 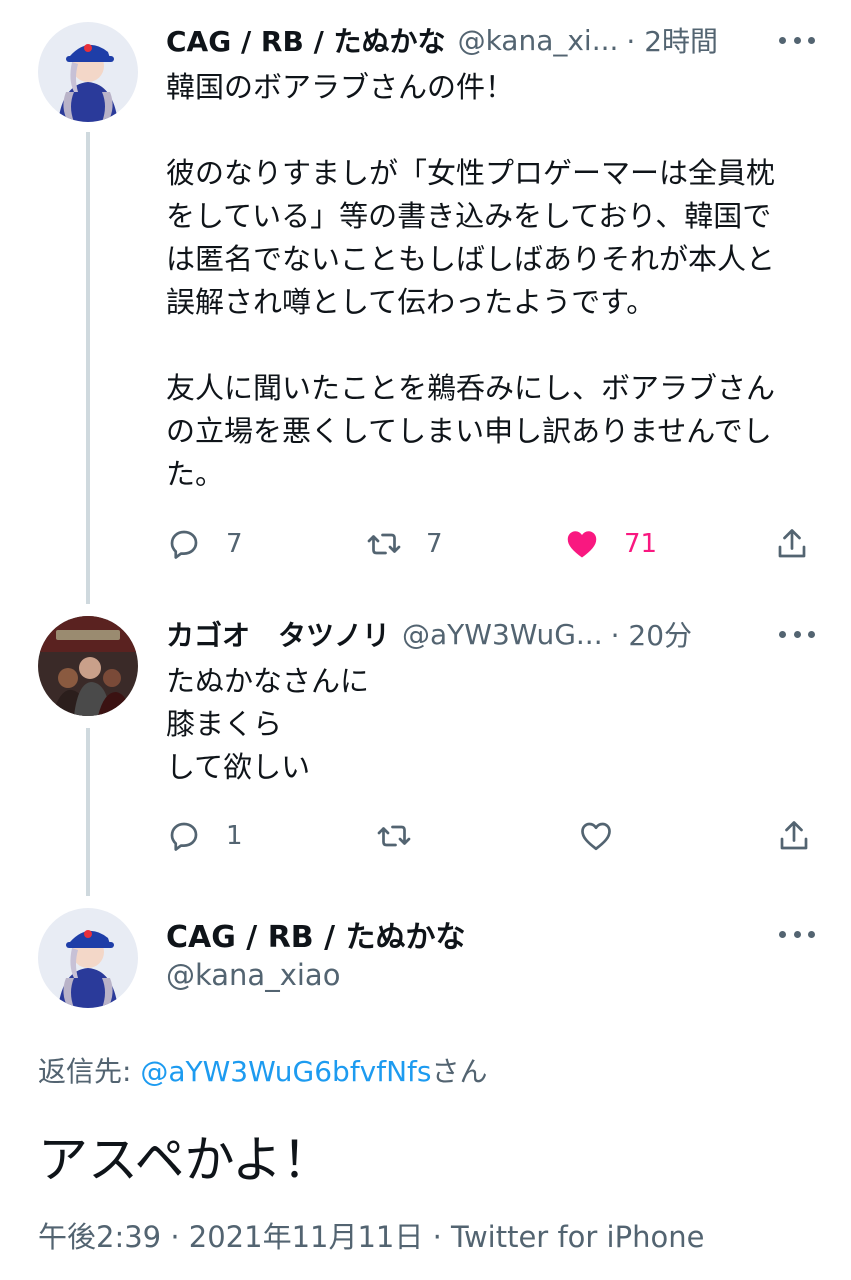 I want to click on retweet-count: 7, so click(x=434, y=544).